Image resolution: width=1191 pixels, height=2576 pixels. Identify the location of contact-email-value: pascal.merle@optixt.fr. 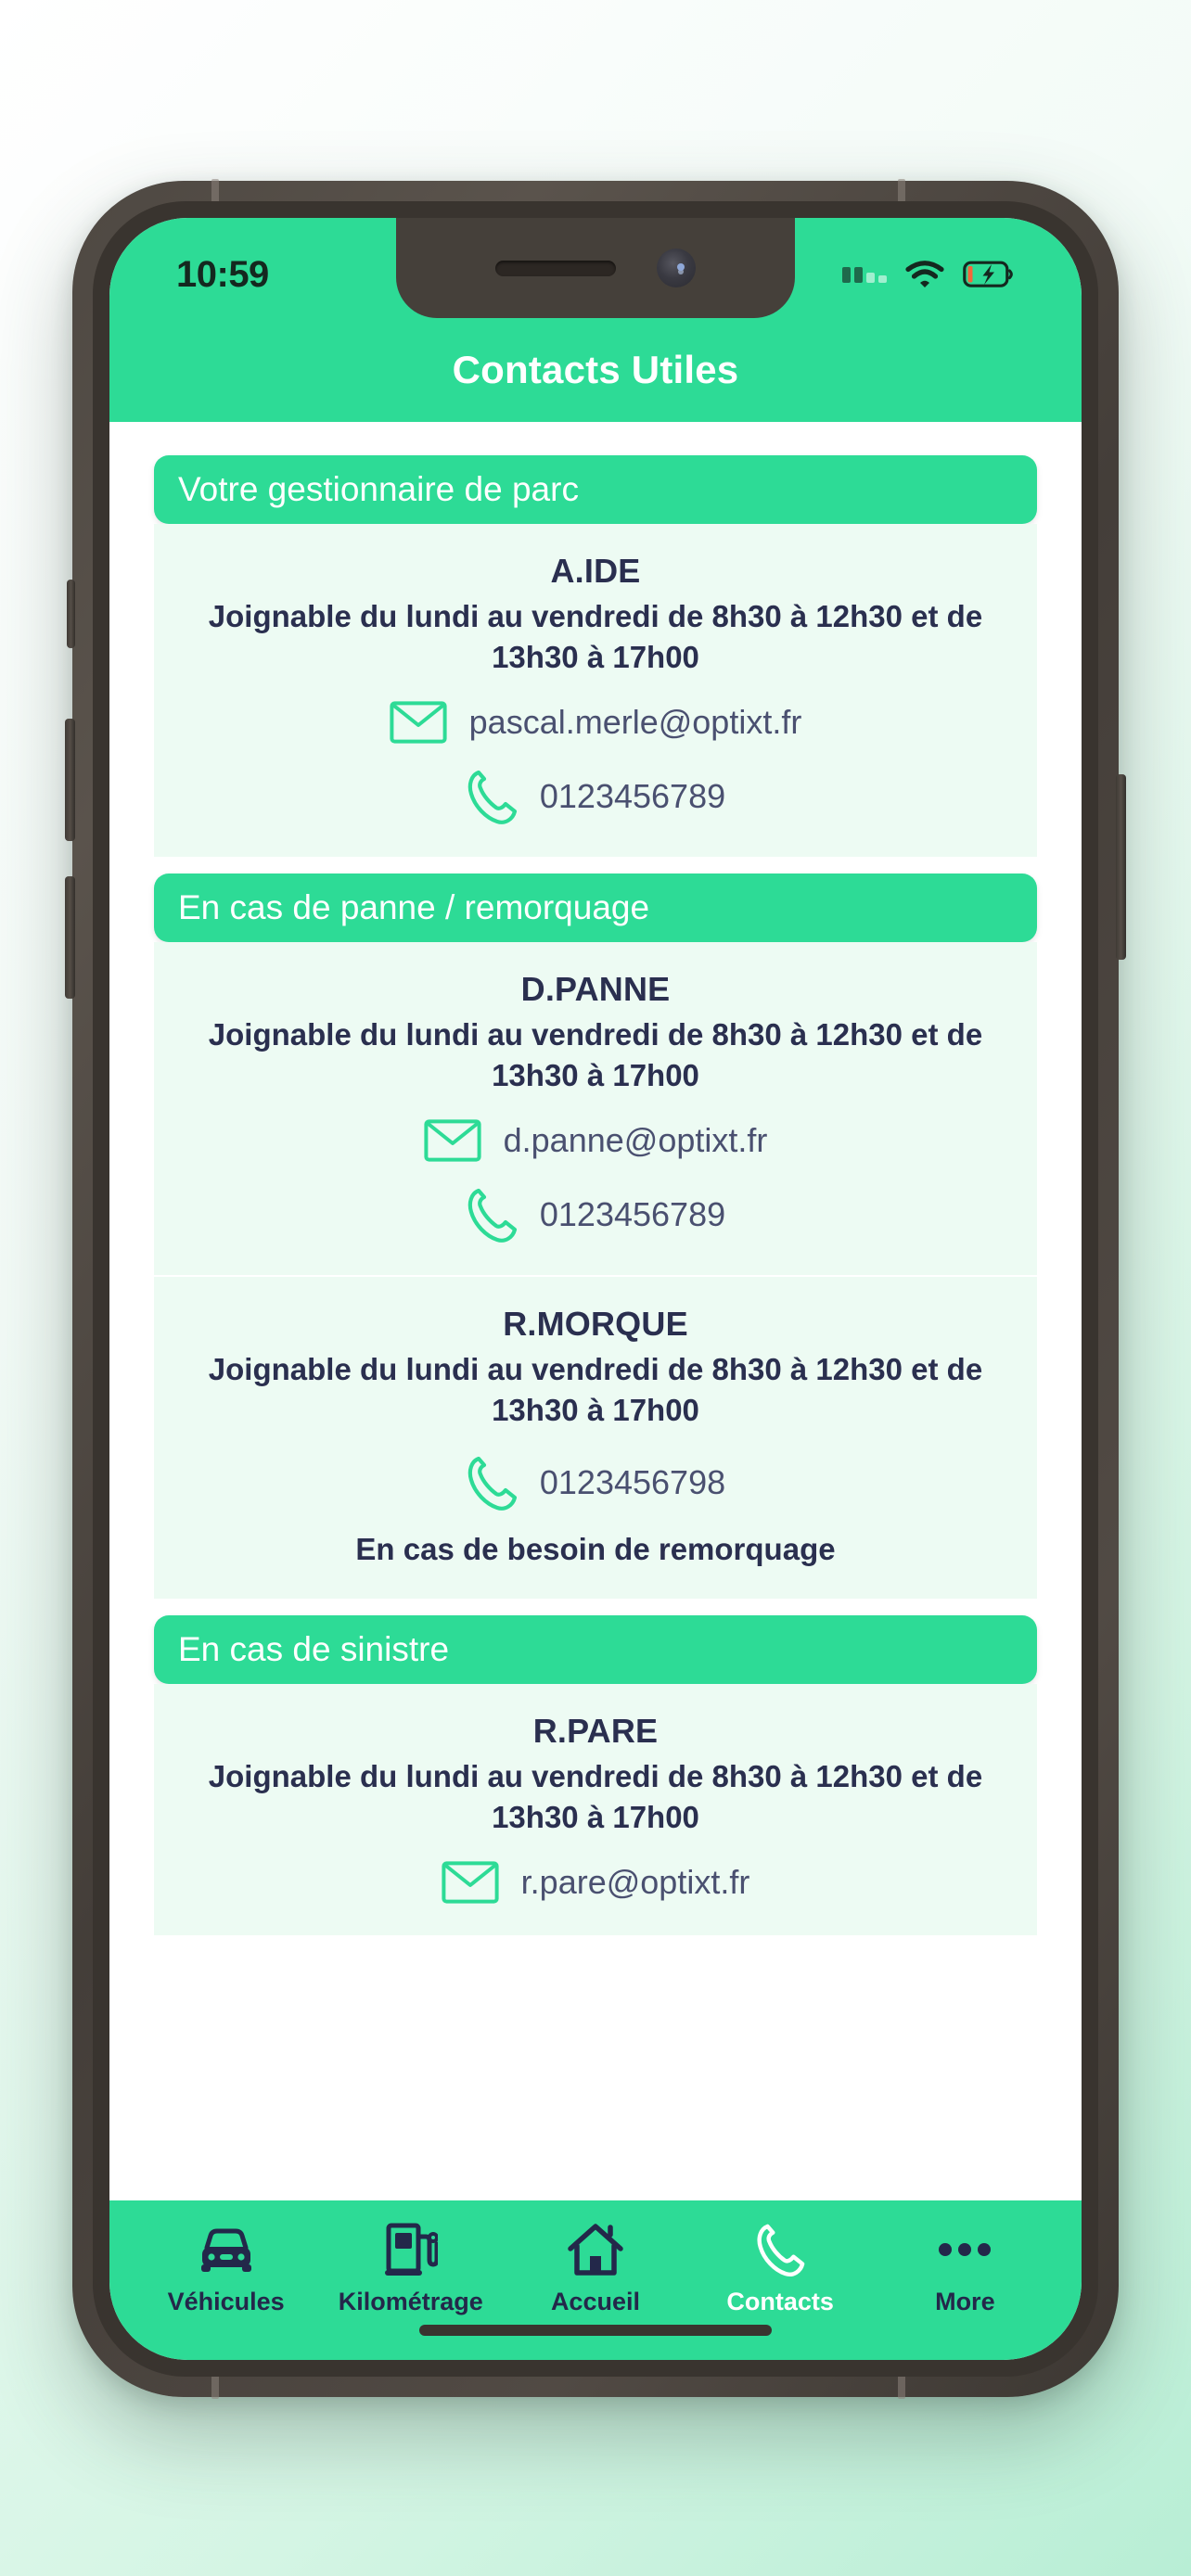
(635, 722).